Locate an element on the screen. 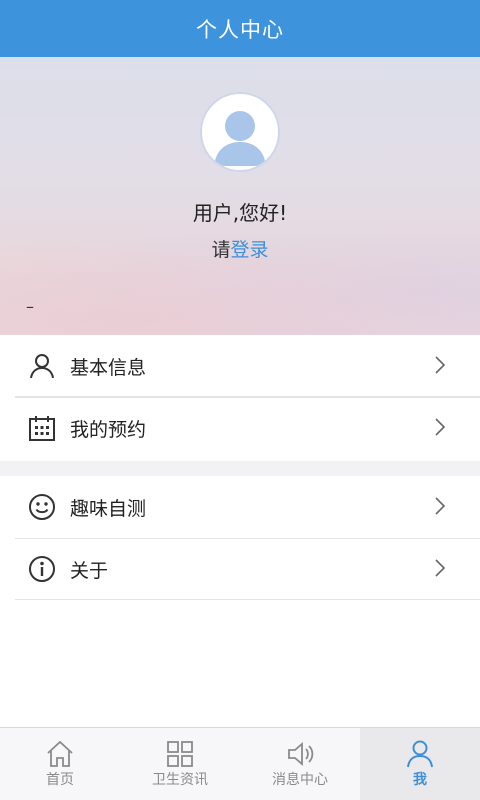 The width and height of the screenshot is (480, 800). bottom-tab-bar: 首页 卫生资讯 消息中心 我 is located at coordinates (240, 763).